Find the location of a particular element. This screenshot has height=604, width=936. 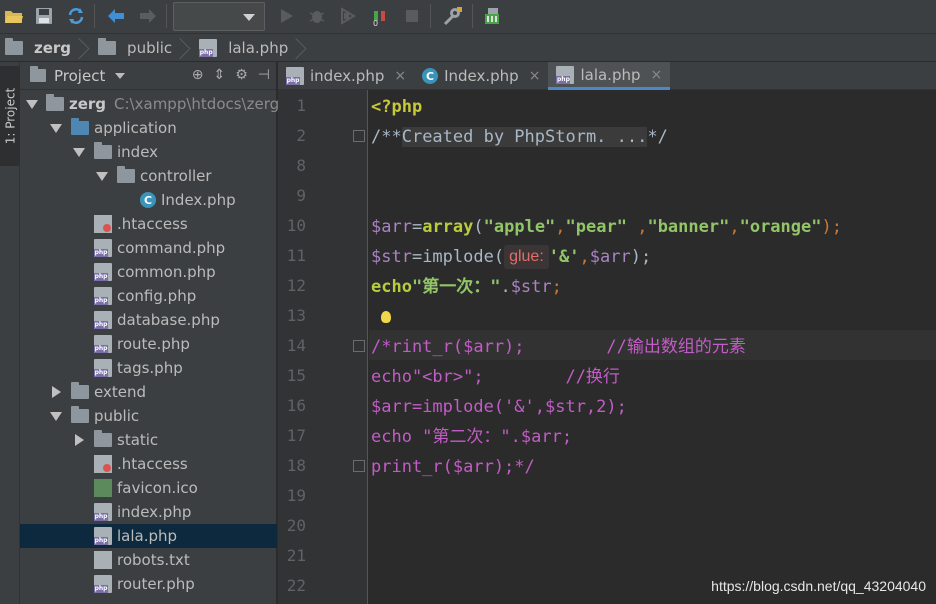

breadcrumb-item-lala: lala.php is located at coordinates (252, 48).